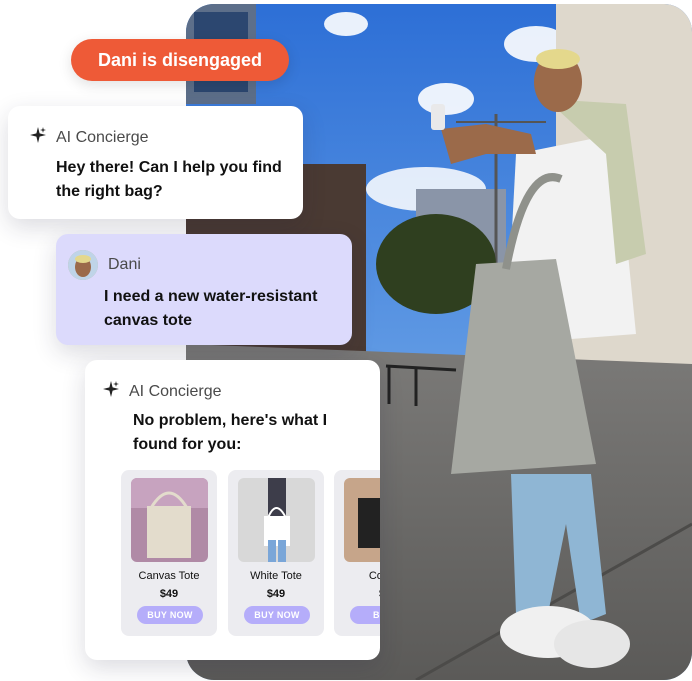  What do you see at coordinates (104, 265) in the screenshot?
I see `message-sender: Dani` at bounding box center [104, 265].